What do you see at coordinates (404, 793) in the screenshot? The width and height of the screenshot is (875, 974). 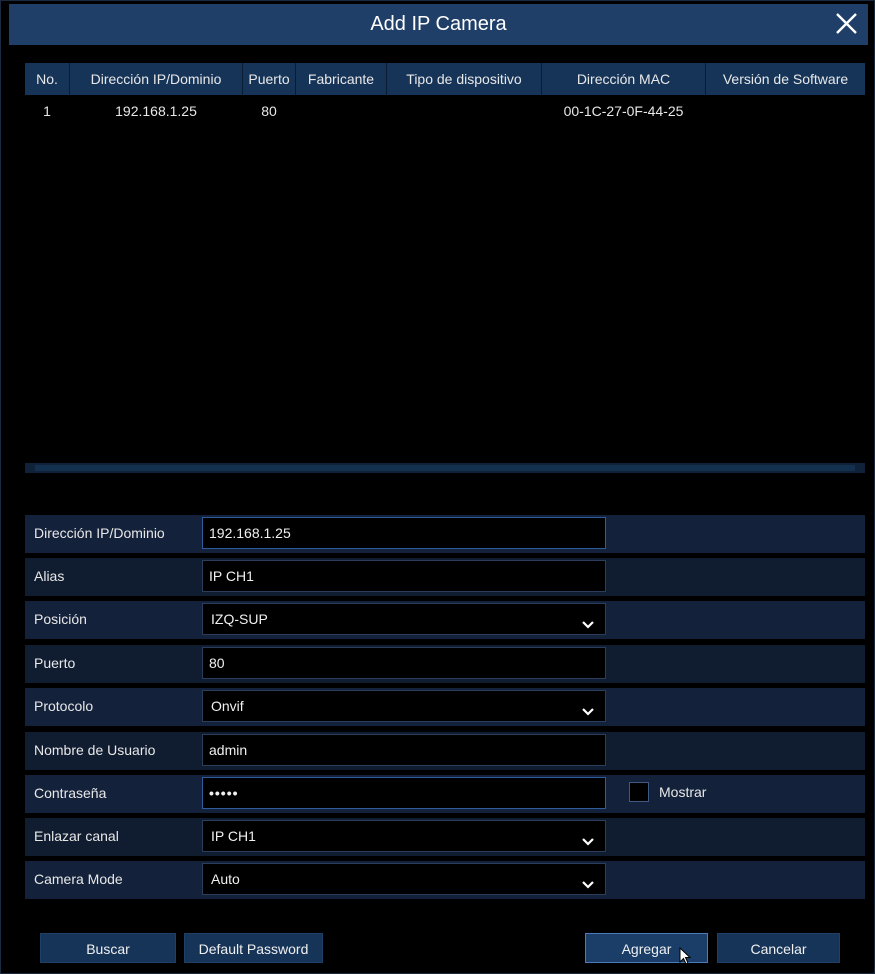 I see `password-input` at bounding box center [404, 793].